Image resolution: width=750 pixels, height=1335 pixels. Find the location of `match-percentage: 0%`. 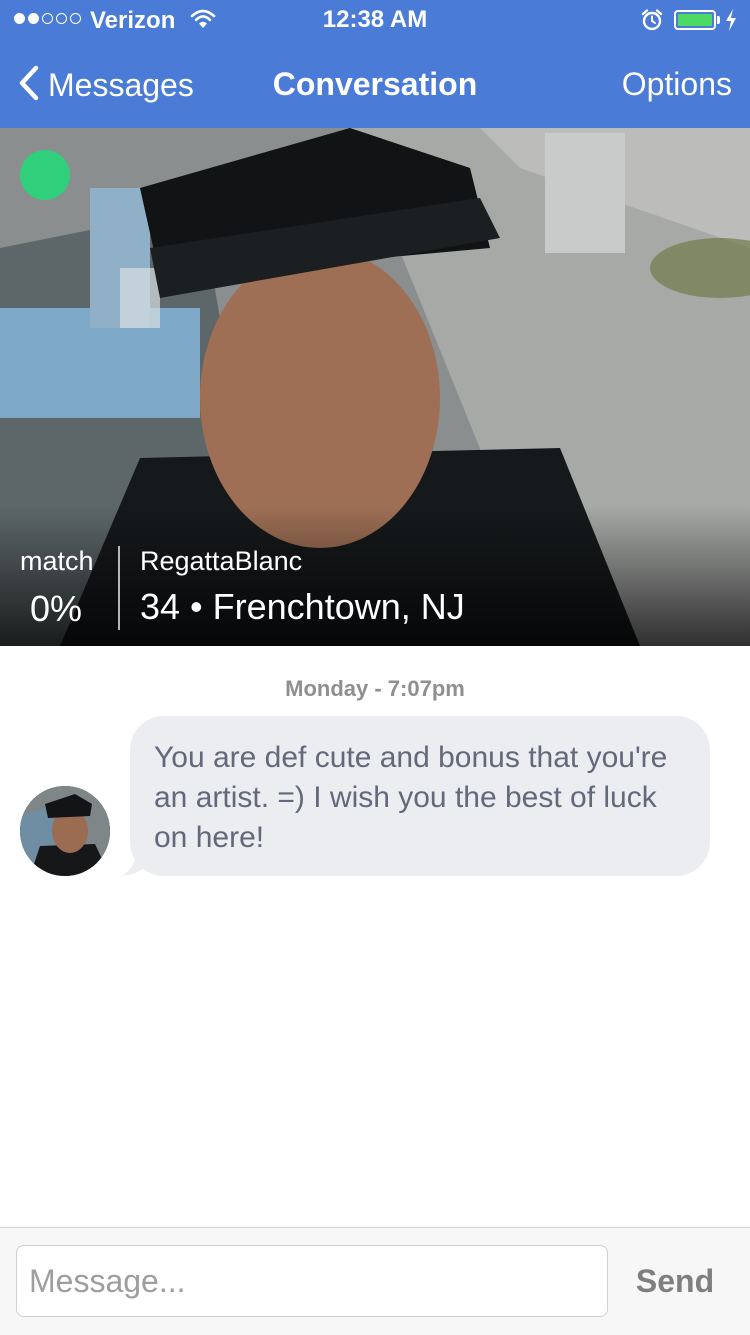

match-percentage: 0% is located at coordinates (56, 608).